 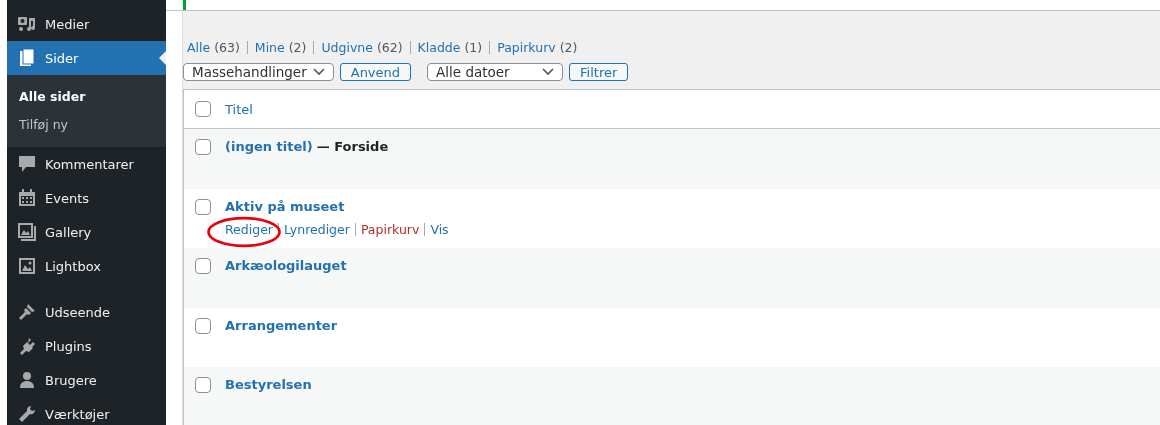 What do you see at coordinates (239, 109) in the screenshot?
I see `title-column-header: Titel` at bounding box center [239, 109].